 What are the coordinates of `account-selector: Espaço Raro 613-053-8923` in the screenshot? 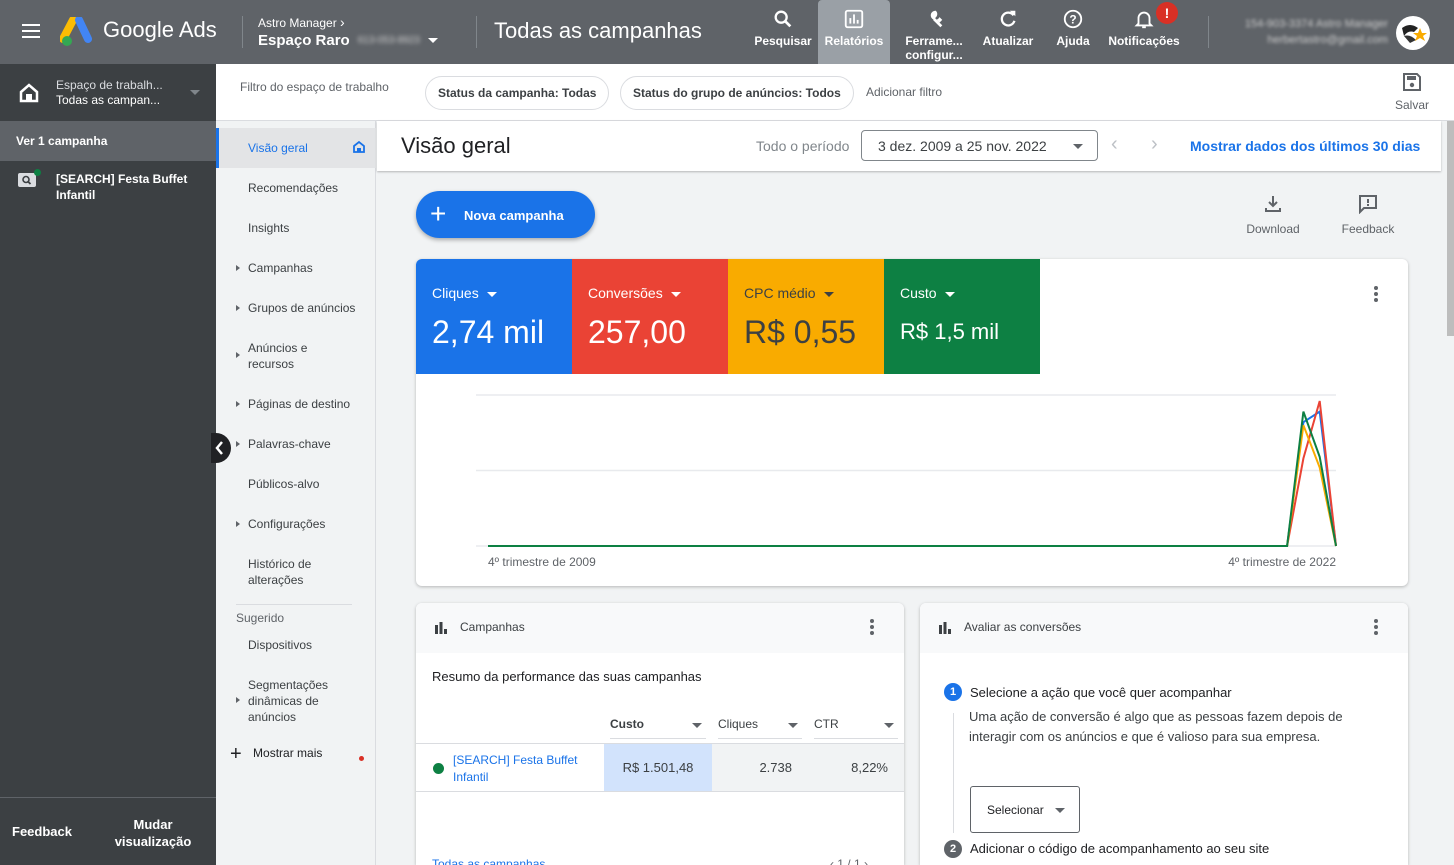 It's located at (348, 40).